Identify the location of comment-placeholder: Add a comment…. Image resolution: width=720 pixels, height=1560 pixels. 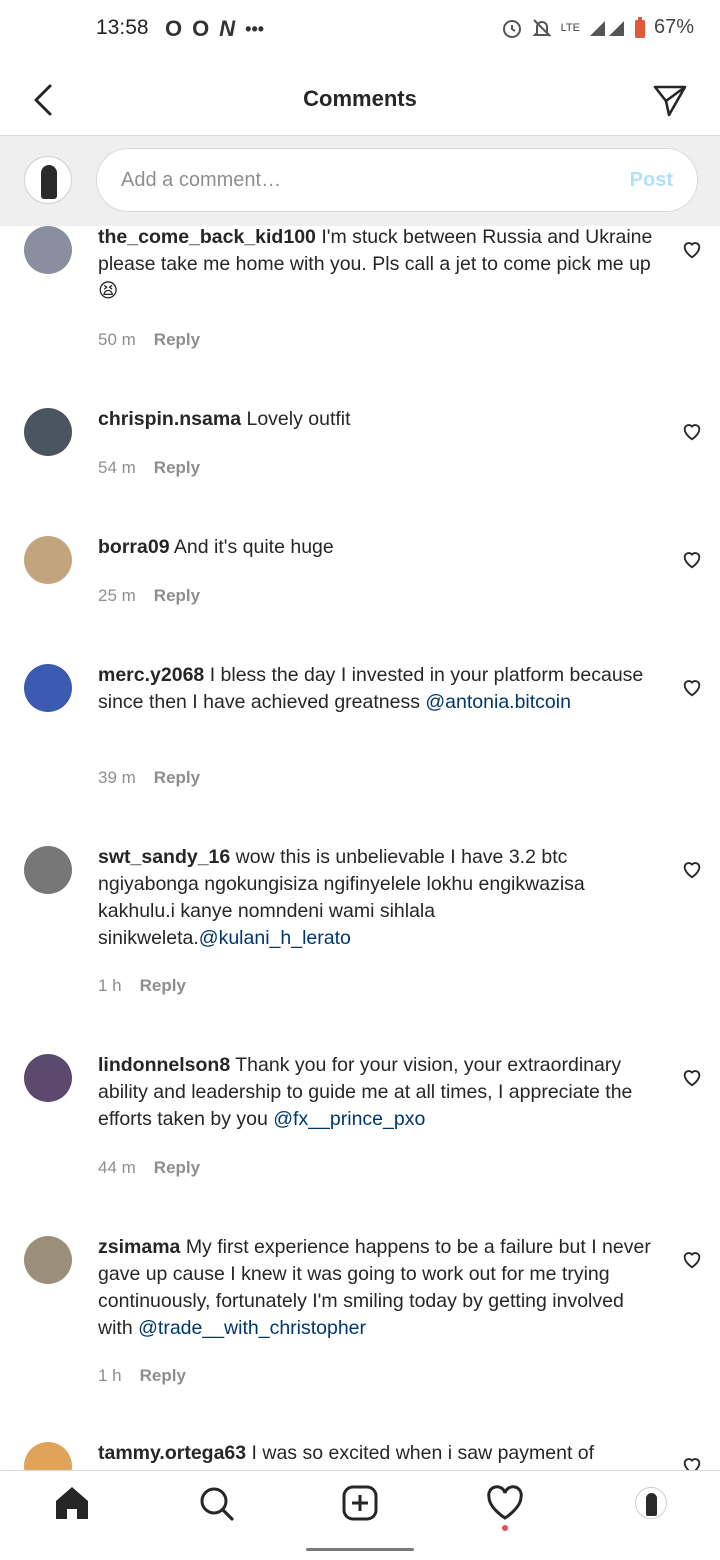
(201, 180).